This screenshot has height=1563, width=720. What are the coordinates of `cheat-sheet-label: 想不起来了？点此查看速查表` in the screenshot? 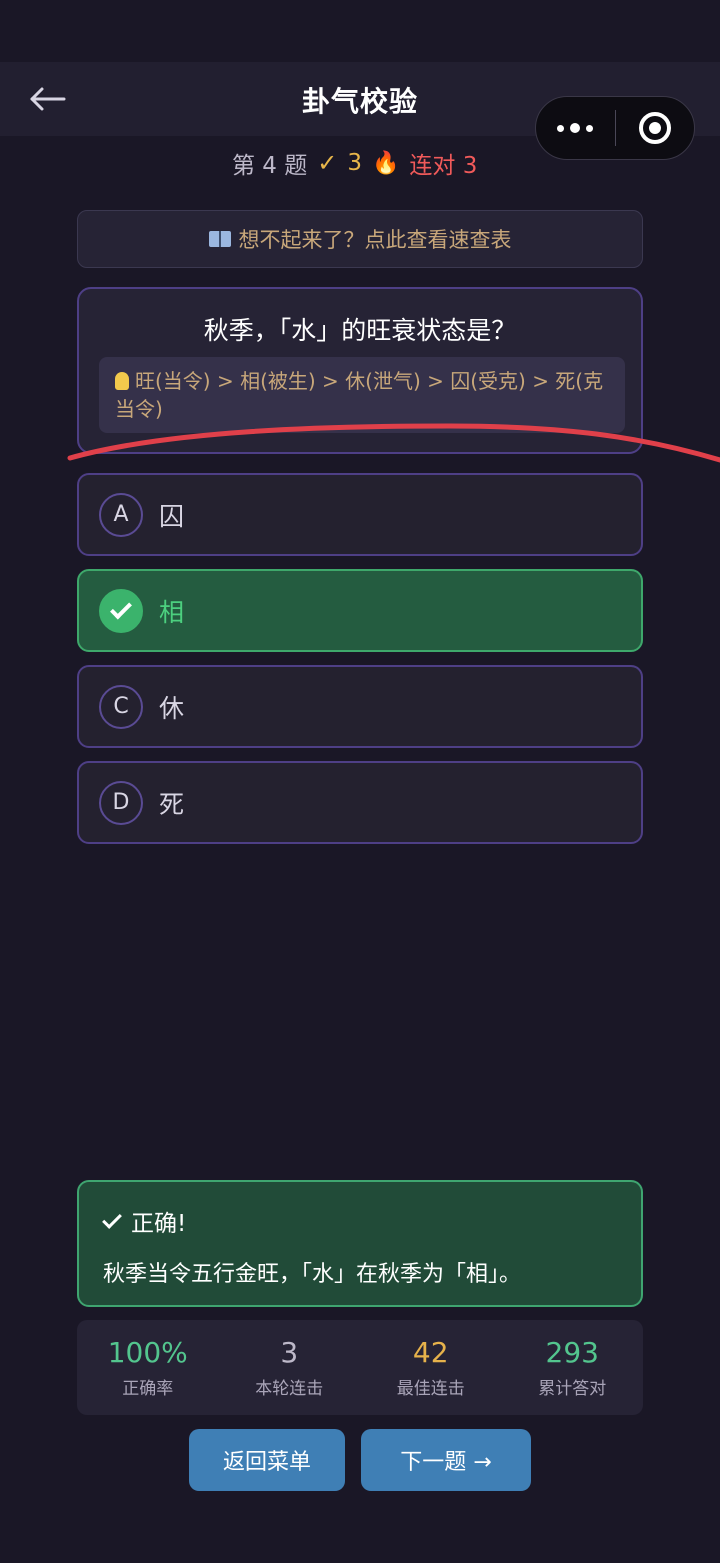 It's located at (375, 240).